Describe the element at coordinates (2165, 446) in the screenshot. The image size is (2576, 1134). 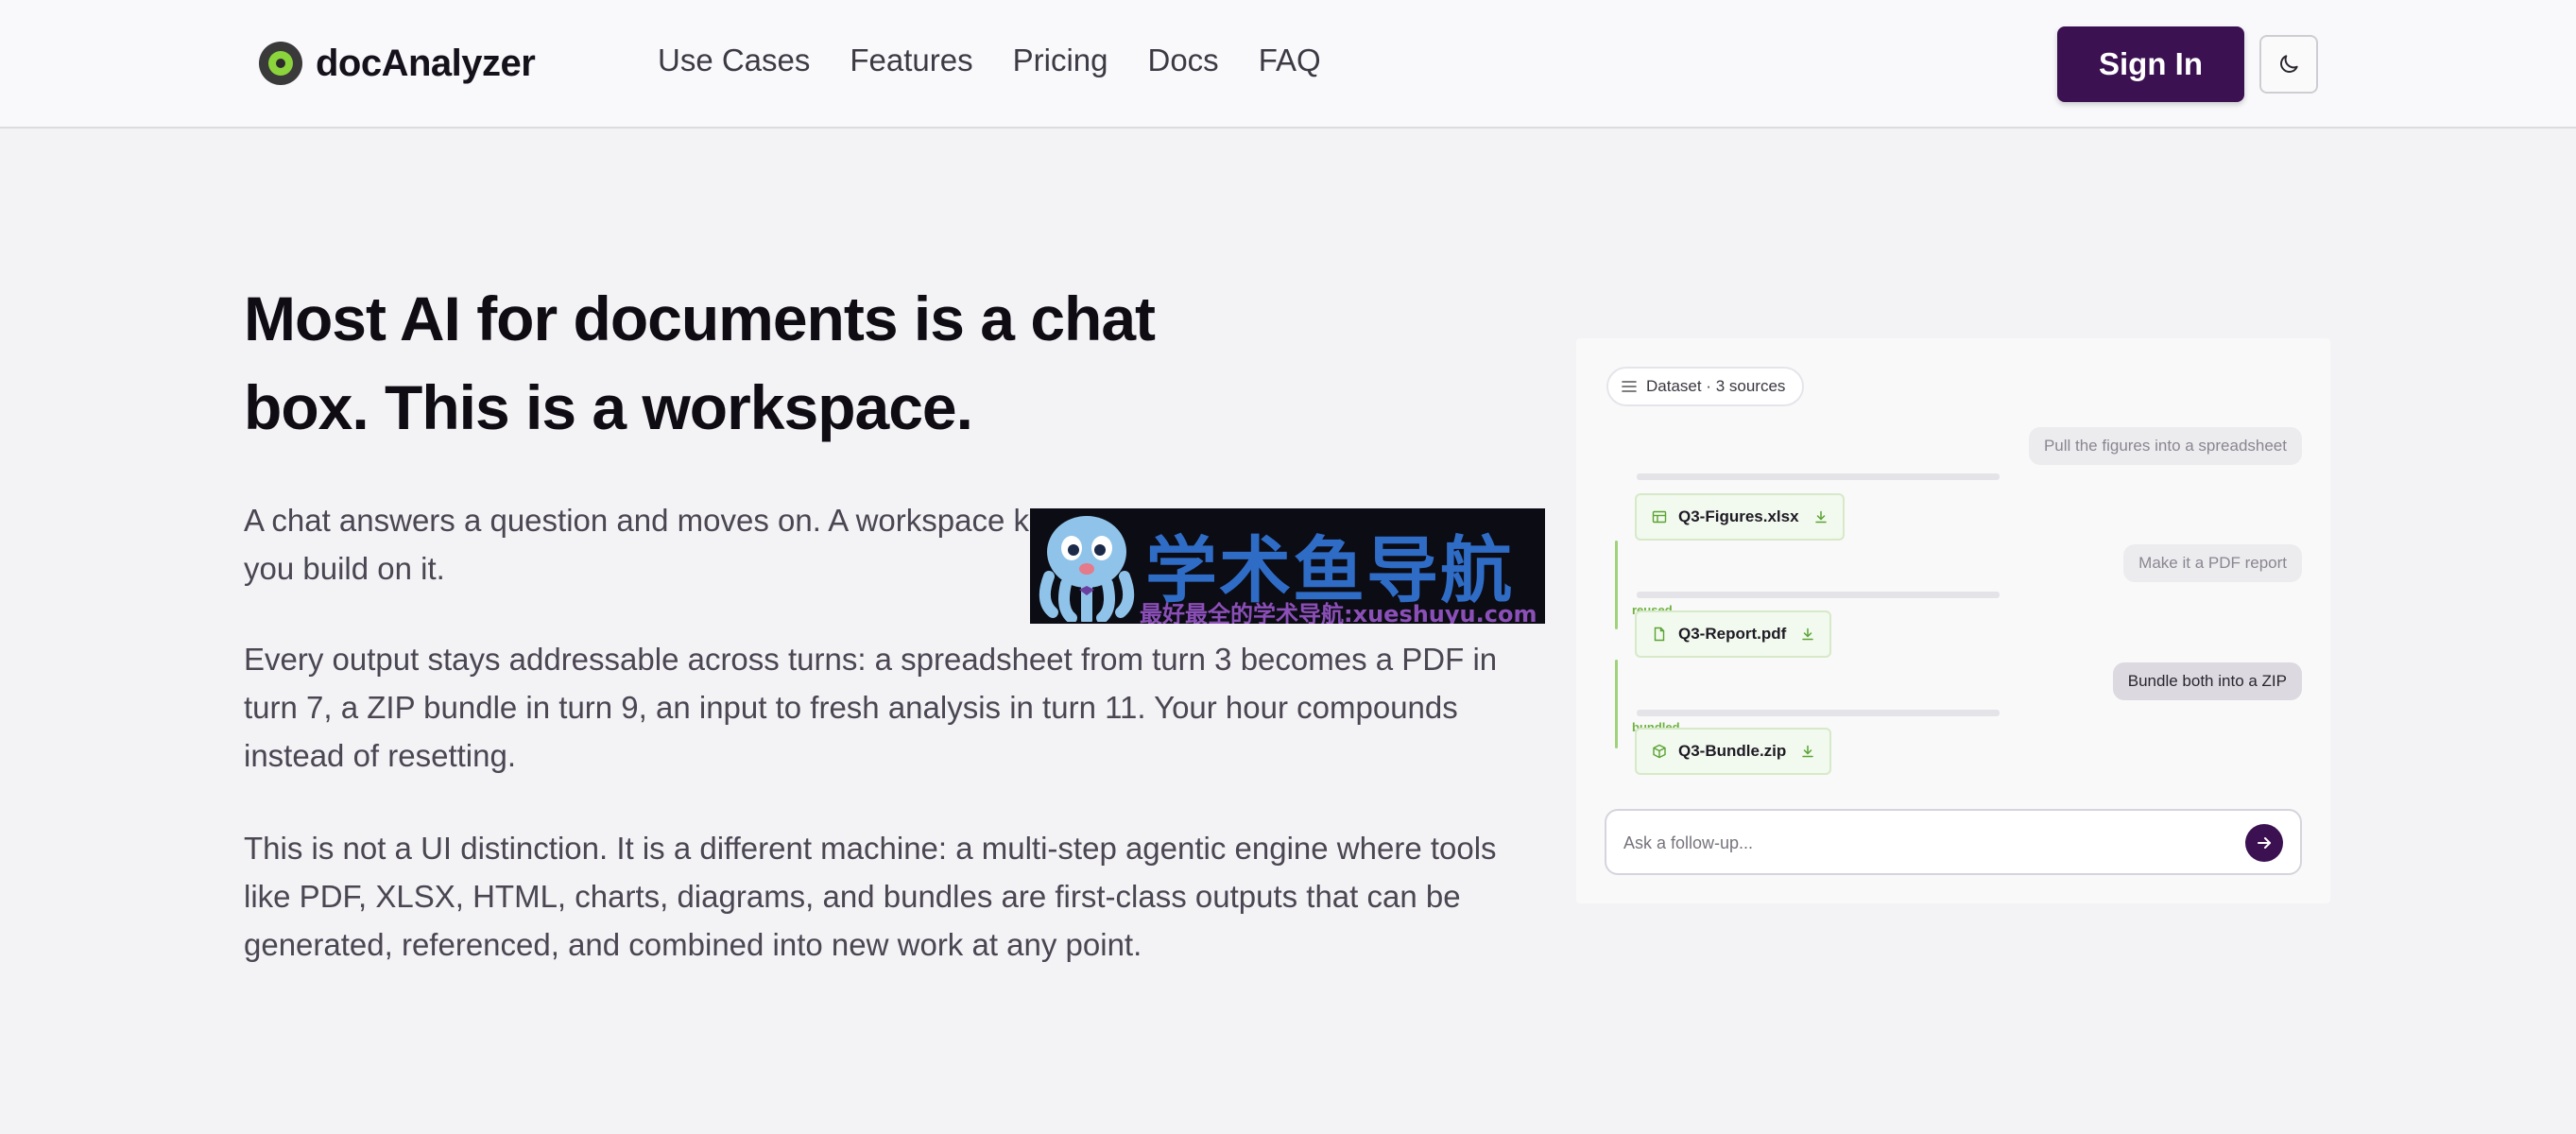
I see `user-message: Pull the figures into a spreadsheet` at that location.